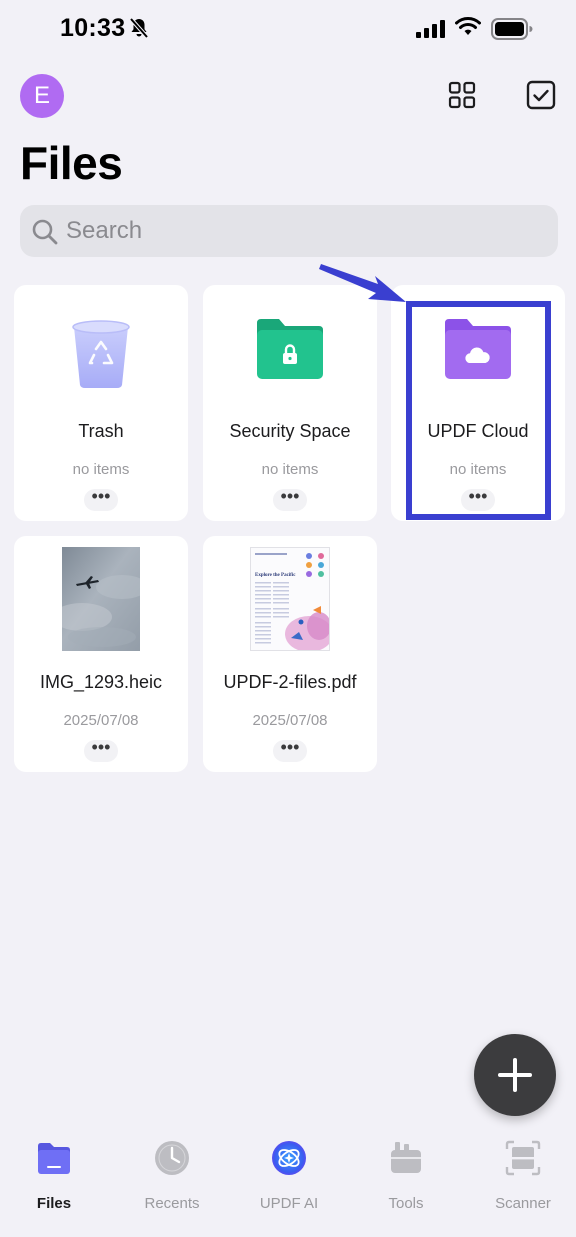 The width and height of the screenshot is (576, 1237). What do you see at coordinates (172, 1178) in the screenshot?
I see `tab-recents: Recents` at bounding box center [172, 1178].